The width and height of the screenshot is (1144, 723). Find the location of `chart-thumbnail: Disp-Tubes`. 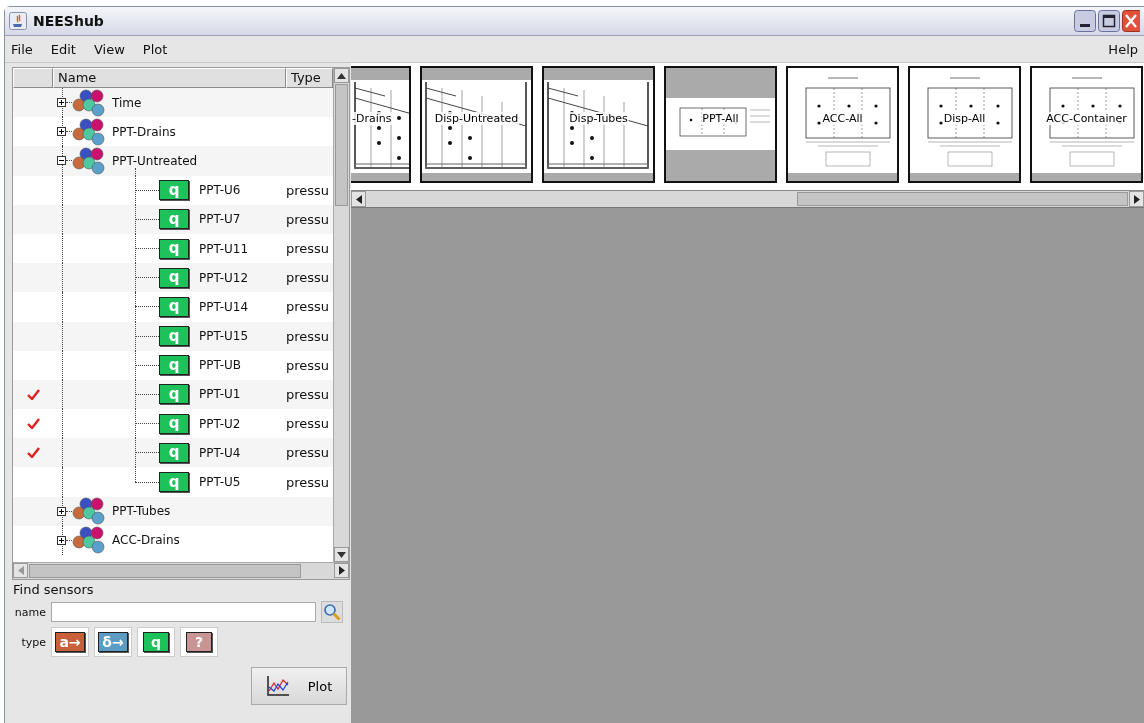

chart-thumbnail: Disp-Tubes is located at coordinates (598, 124).